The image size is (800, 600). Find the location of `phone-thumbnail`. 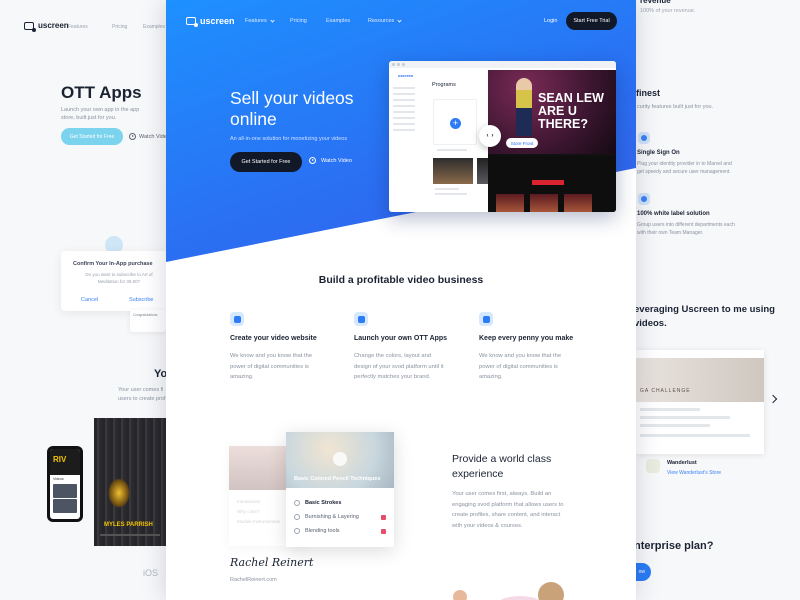

phone-thumbnail is located at coordinates (65, 506).